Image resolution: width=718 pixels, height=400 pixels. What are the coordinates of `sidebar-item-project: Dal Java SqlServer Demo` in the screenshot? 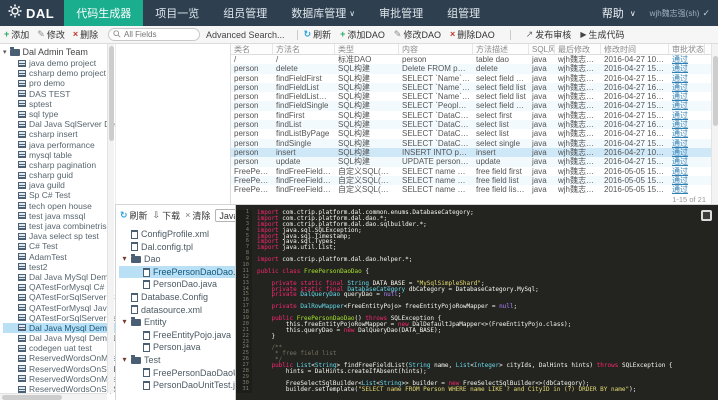 It's located at (59, 124).